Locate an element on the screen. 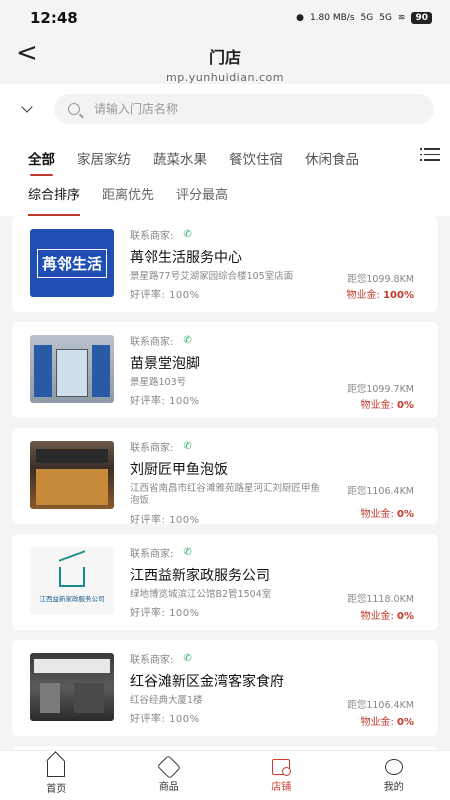  store-logo-text: 江西益新家政服务公司 is located at coordinates (72, 599).